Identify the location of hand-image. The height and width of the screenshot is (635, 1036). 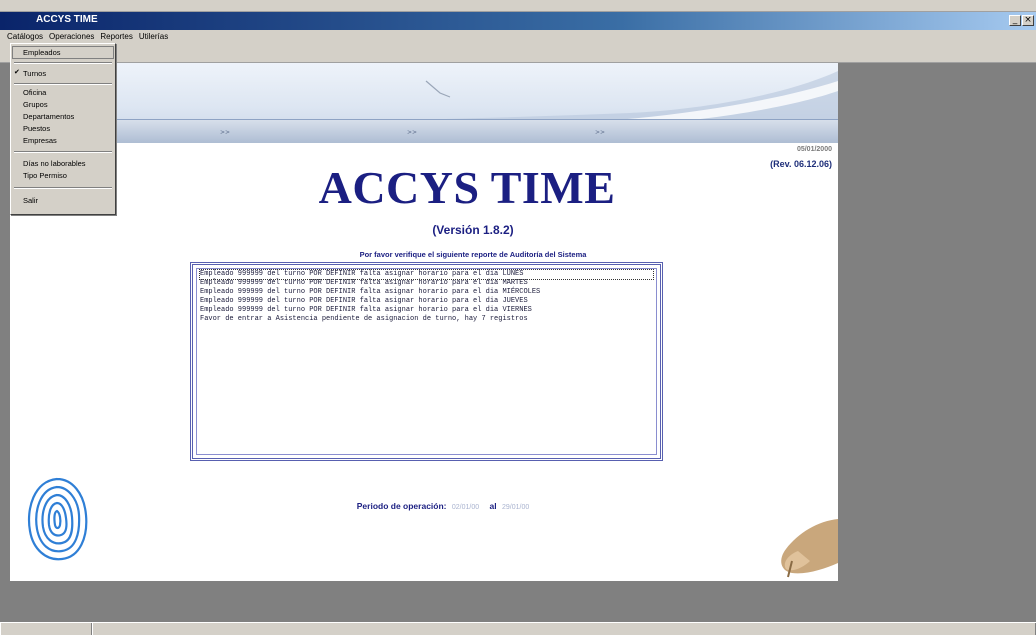
(809, 548).